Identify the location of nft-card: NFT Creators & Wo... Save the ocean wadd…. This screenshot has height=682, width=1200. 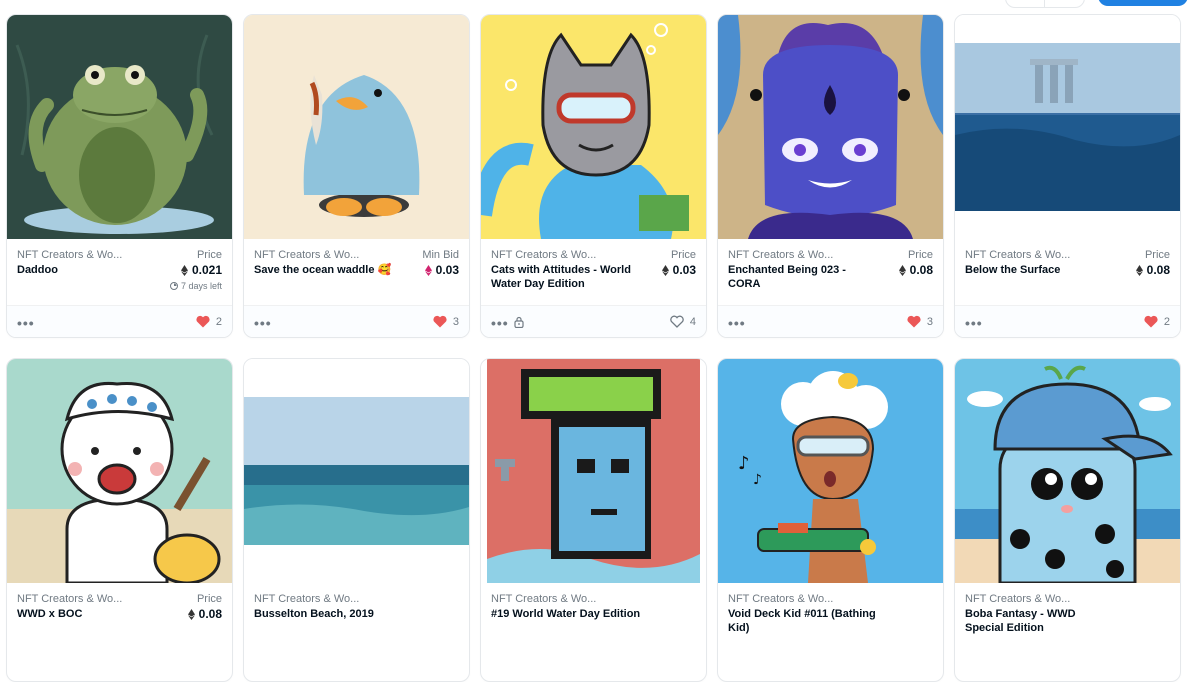
(356, 176).